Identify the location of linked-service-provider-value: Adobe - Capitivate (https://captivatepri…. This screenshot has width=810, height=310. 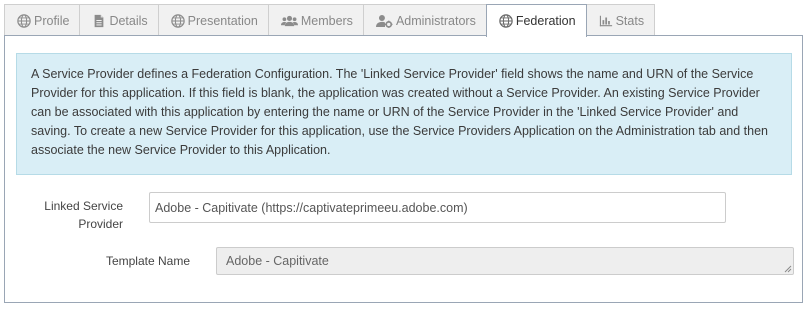
(311, 207).